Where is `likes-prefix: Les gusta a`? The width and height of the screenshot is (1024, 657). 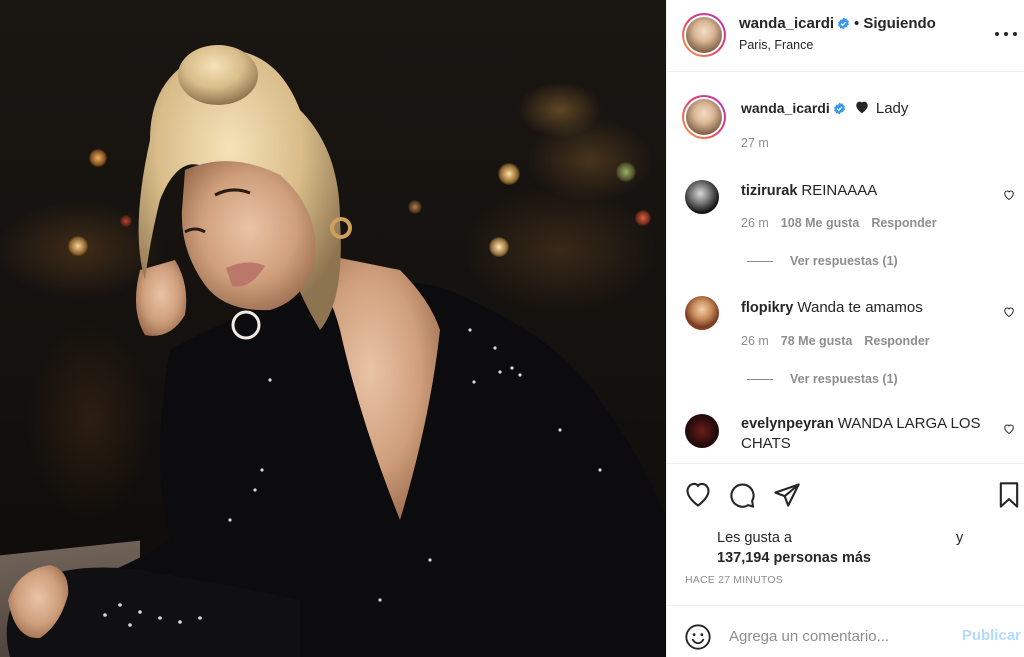
likes-prefix: Les gusta a is located at coordinates (754, 538).